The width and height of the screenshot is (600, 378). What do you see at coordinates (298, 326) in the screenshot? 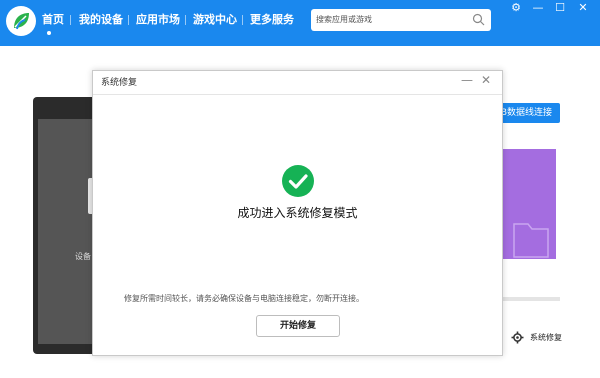
I see `start-repair-button: 开始修复` at bounding box center [298, 326].